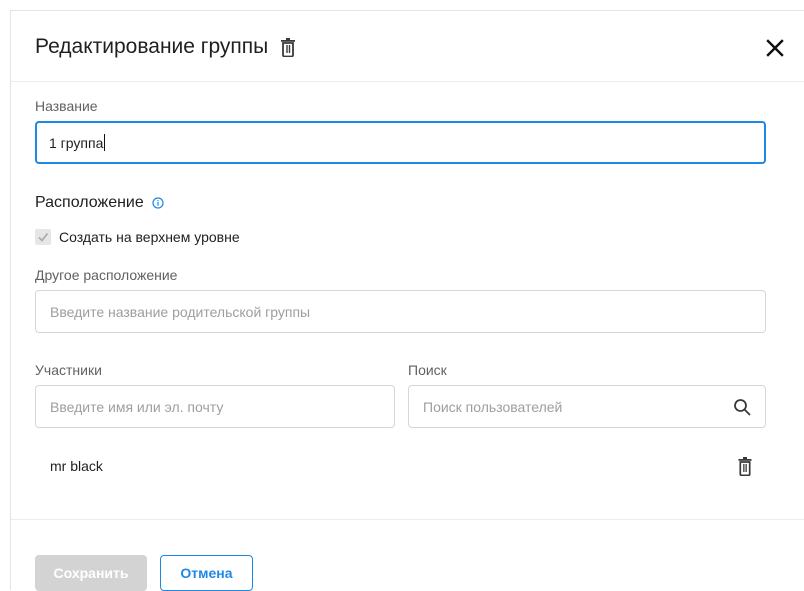 The width and height of the screenshot is (804, 591). What do you see at coordinates (91, 573) in the screenshot?
I see `save-button: Сохранить` at bounding box center [91, 573].